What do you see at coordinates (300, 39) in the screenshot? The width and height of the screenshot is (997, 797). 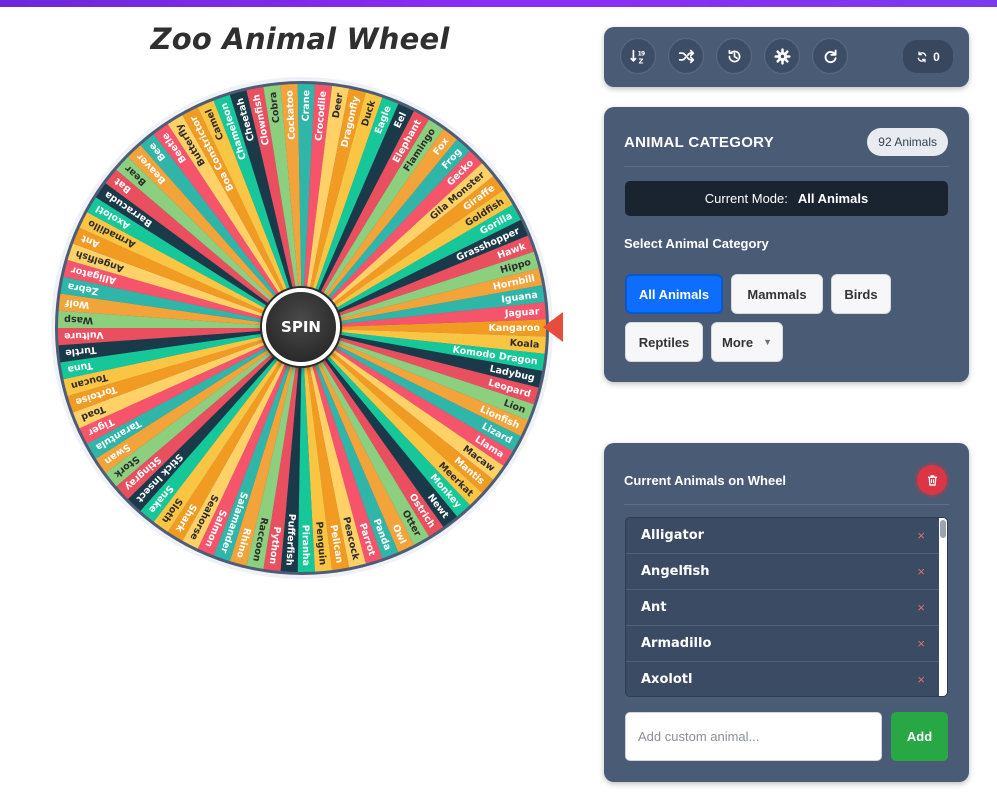 I see `page-title: Zoo Animal Wheel` at bounding box center [300, 39].